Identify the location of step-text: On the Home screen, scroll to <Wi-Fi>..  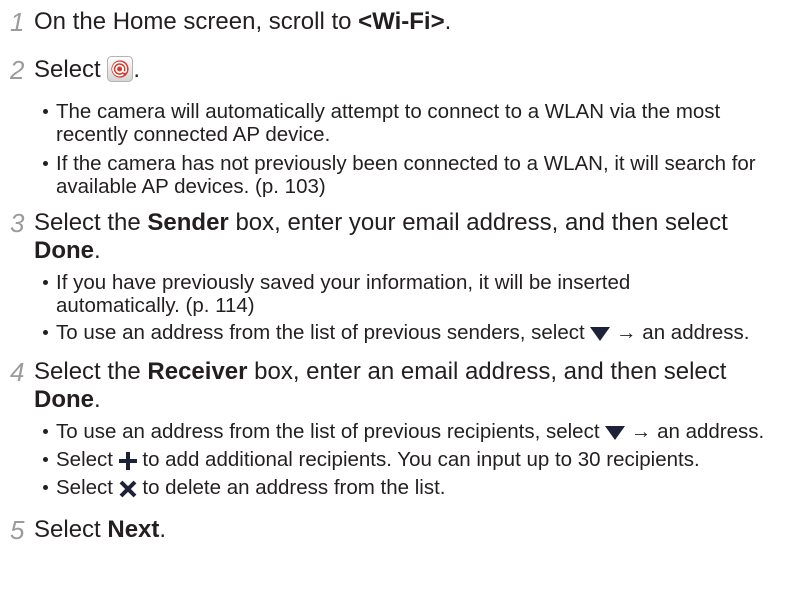
(242, 22).